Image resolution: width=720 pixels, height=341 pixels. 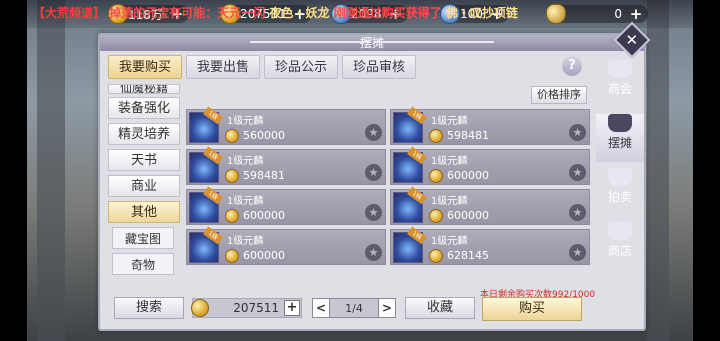 I want to click on marquee-name: 夜色, so click(x=281, y=13).